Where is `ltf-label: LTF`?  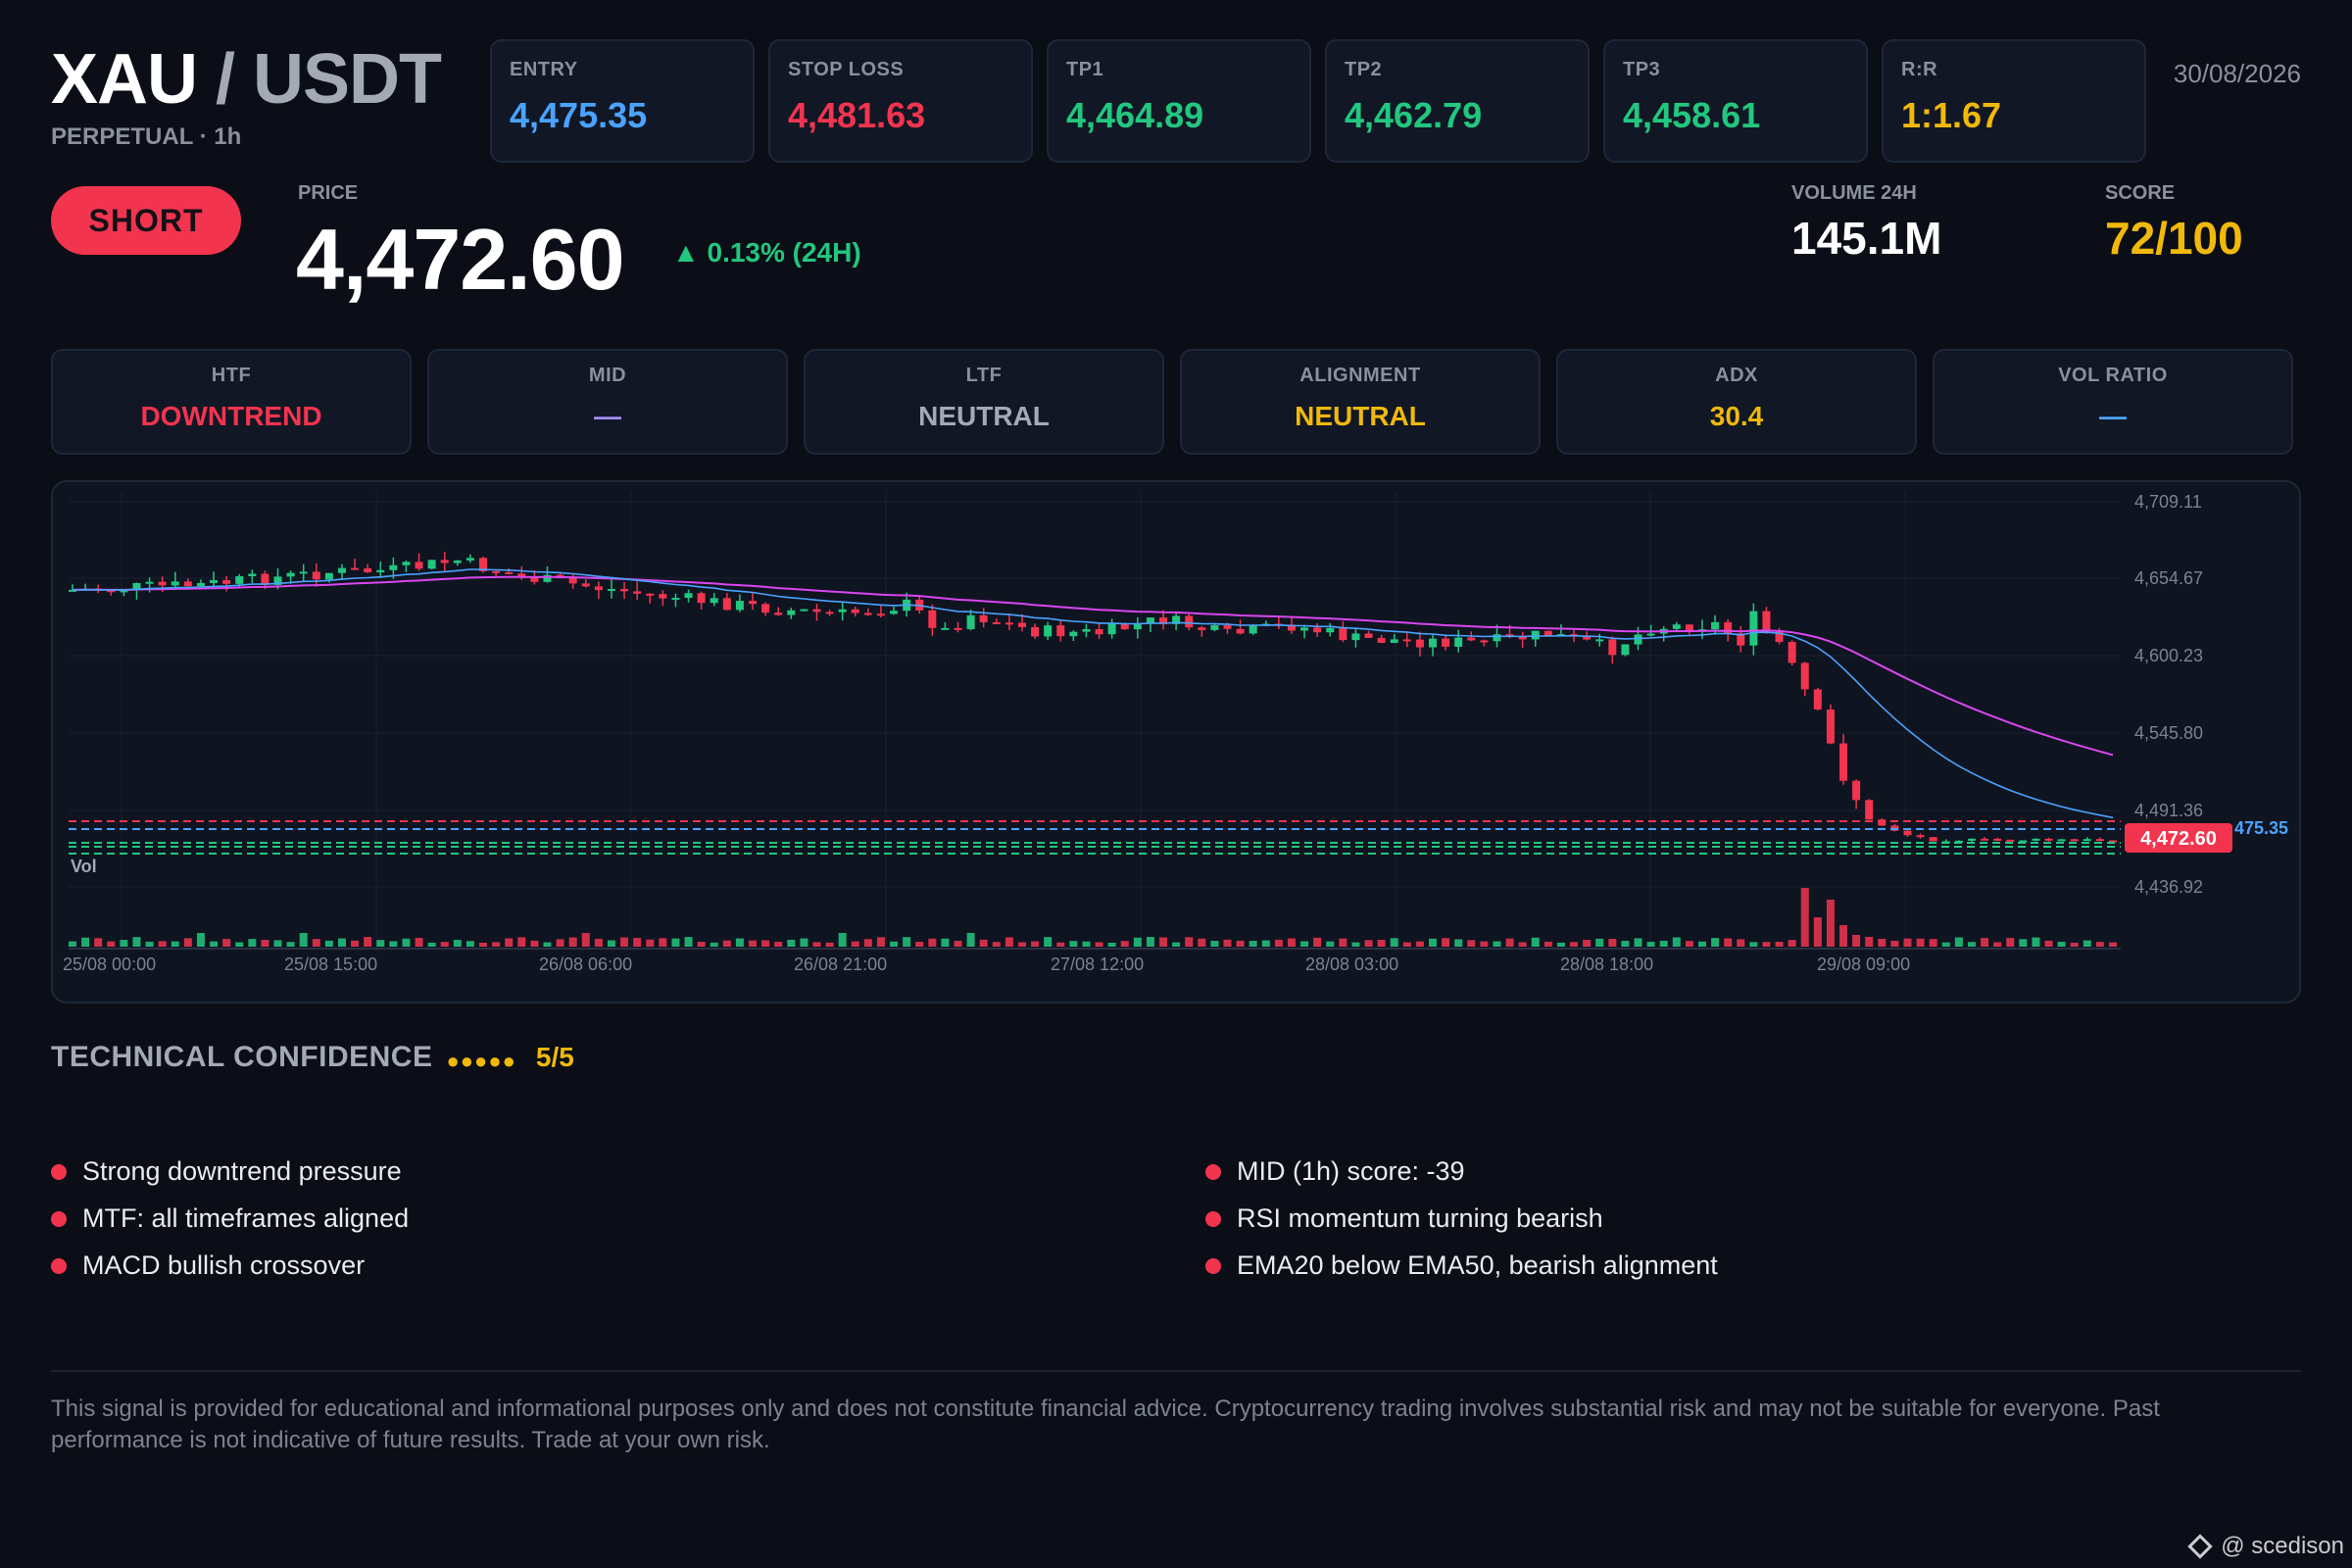
ltf-label: LTF is located at coordinates (984, 375).